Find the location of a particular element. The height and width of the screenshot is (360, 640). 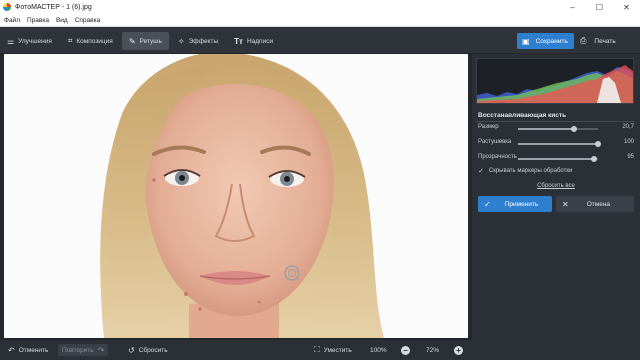

tab-label: Улучшения is located at coordinates (35, 41).